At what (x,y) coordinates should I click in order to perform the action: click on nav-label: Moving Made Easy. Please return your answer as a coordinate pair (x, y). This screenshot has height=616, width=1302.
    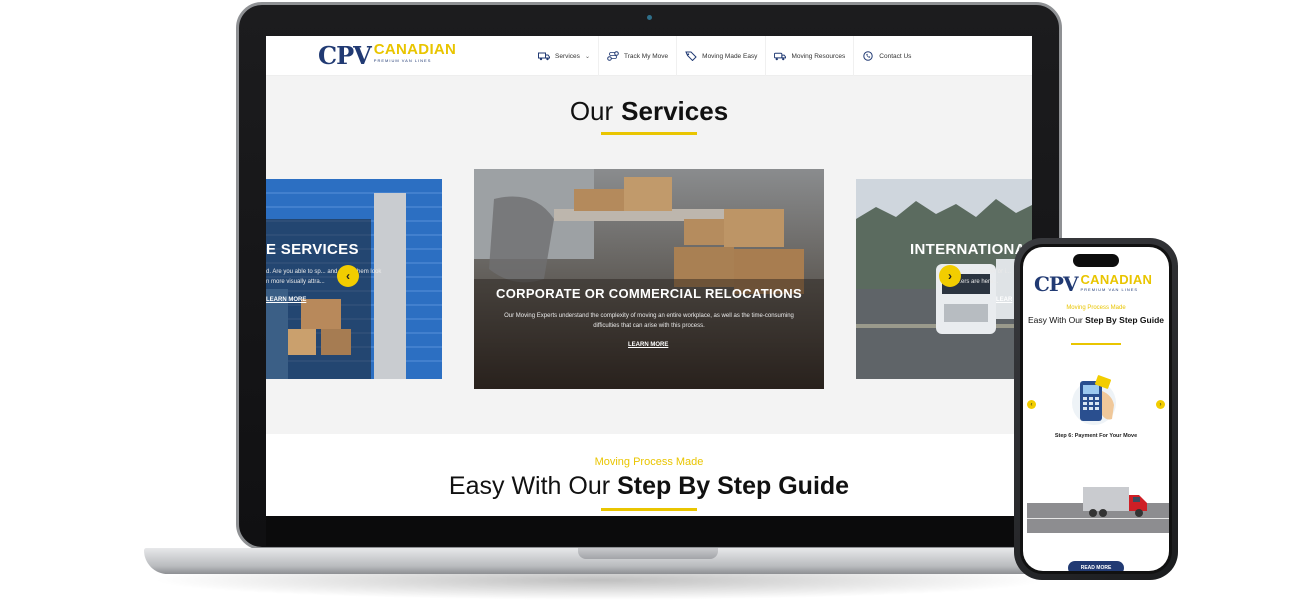
    Looking at the image, I should click on (730, 56).